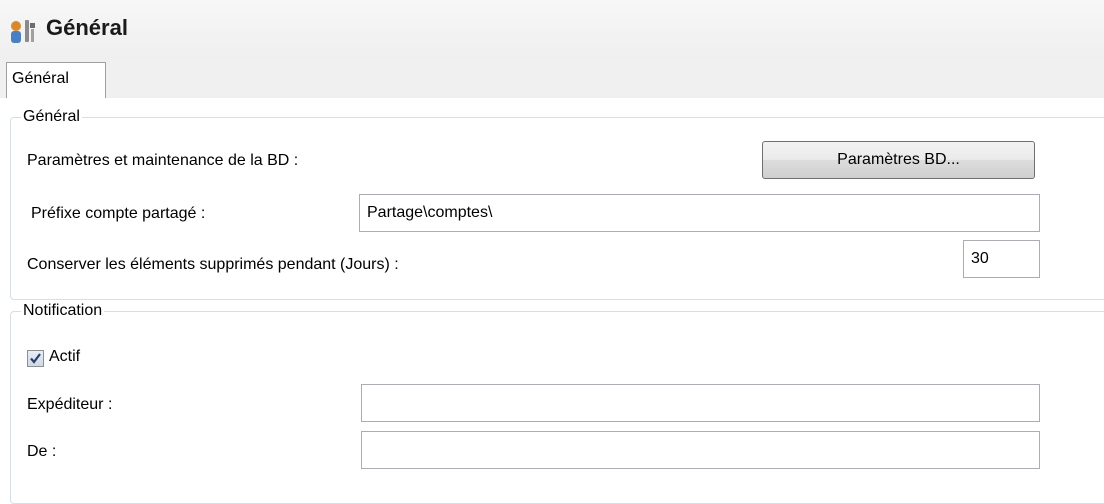 This screenshot has width=1104, height=504. I want to click on page-title: Général, so click(87, 27).